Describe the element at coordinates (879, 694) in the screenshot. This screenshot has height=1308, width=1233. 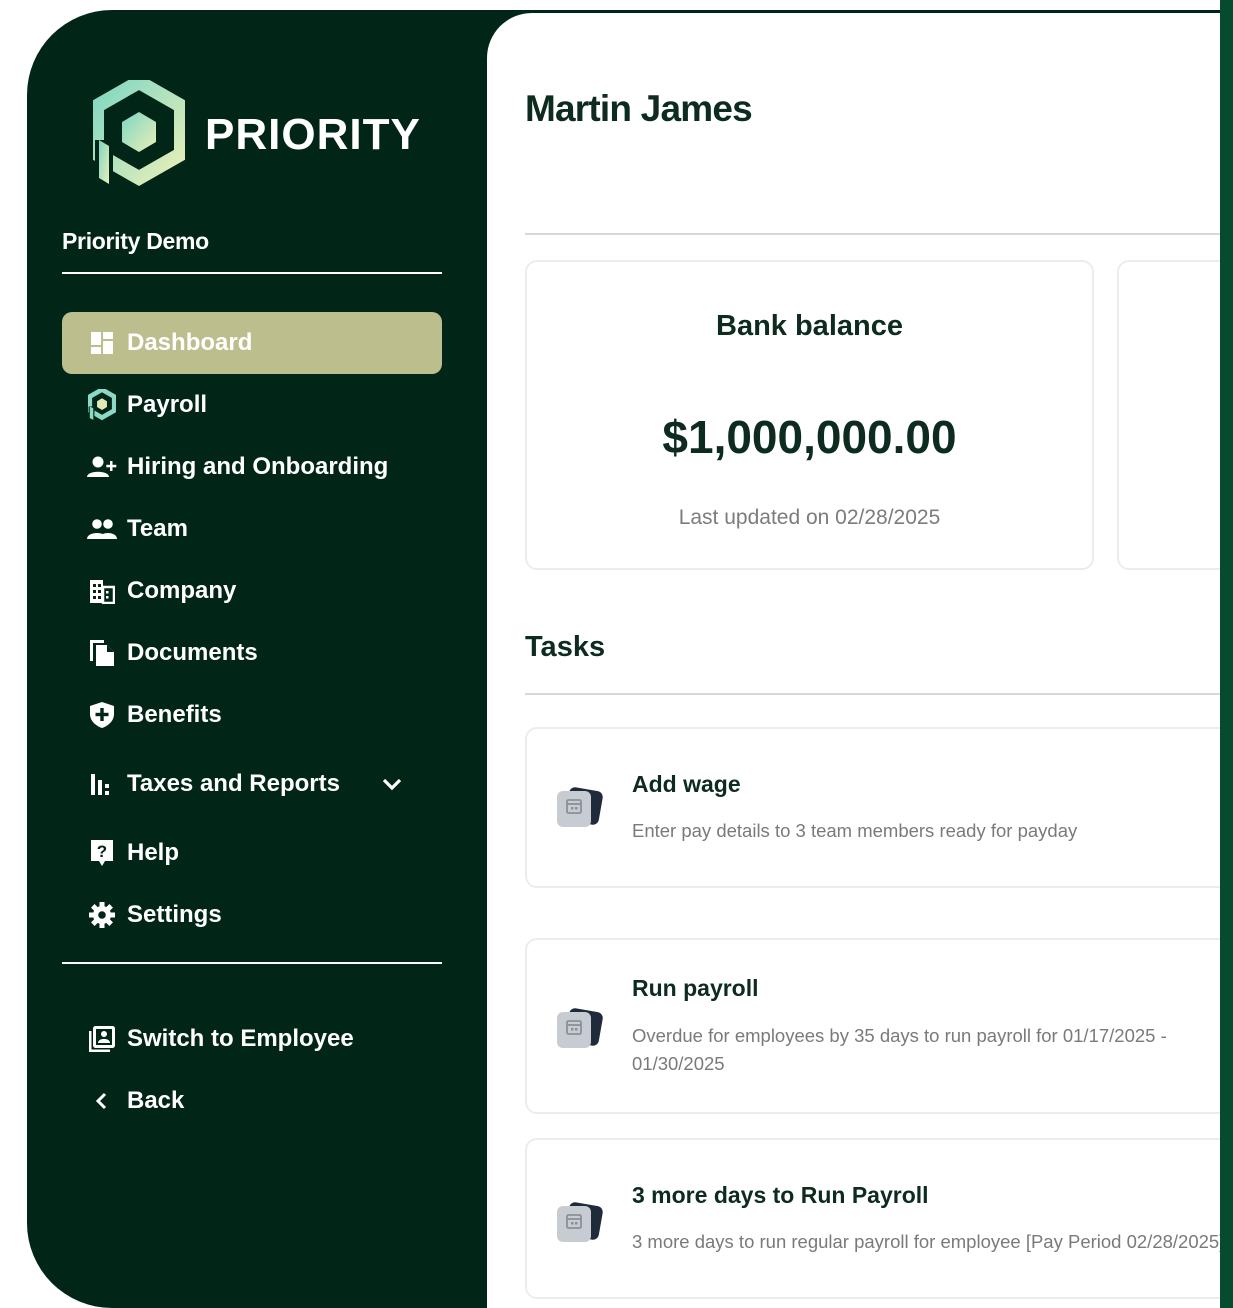
I see `tasks-divider` at that location.